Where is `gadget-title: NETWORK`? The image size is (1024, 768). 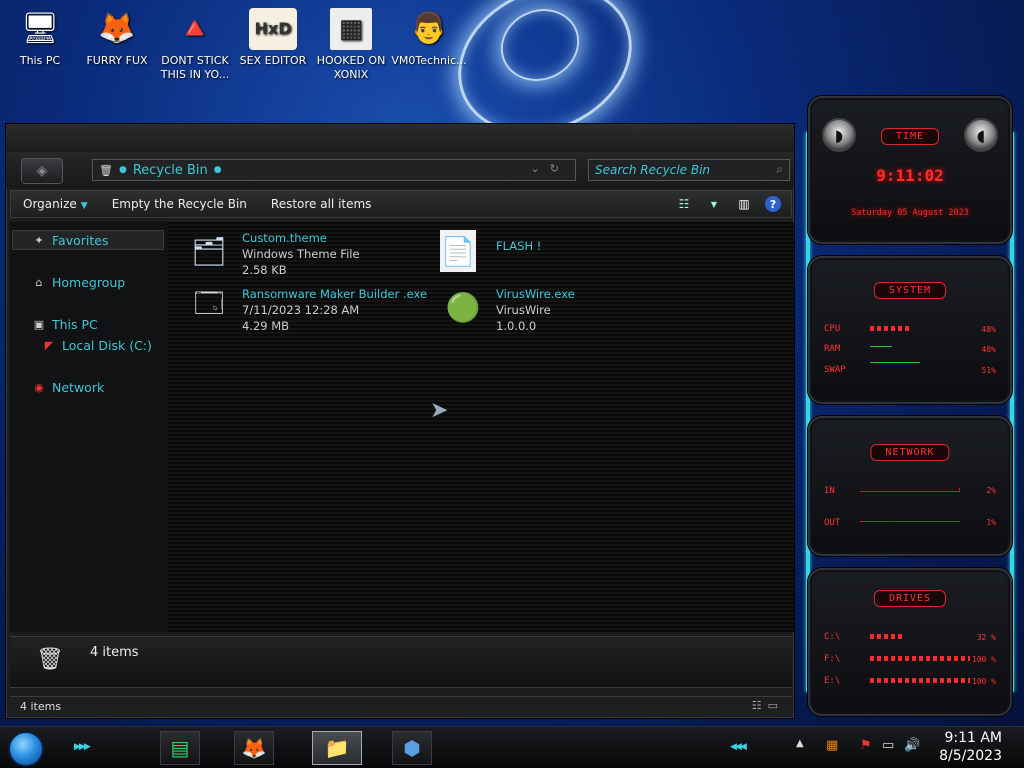
gadget-title: NETWORK is located at coordinates (910, 452).